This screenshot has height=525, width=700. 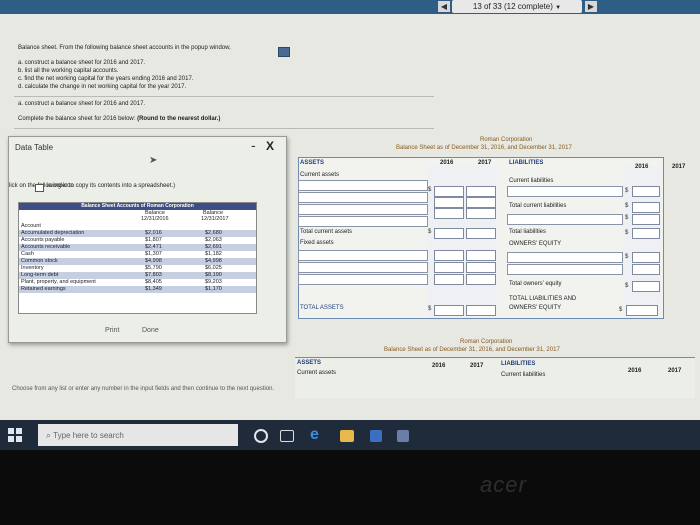 I want to click on print-button: Print, so click(x=112, y=330).